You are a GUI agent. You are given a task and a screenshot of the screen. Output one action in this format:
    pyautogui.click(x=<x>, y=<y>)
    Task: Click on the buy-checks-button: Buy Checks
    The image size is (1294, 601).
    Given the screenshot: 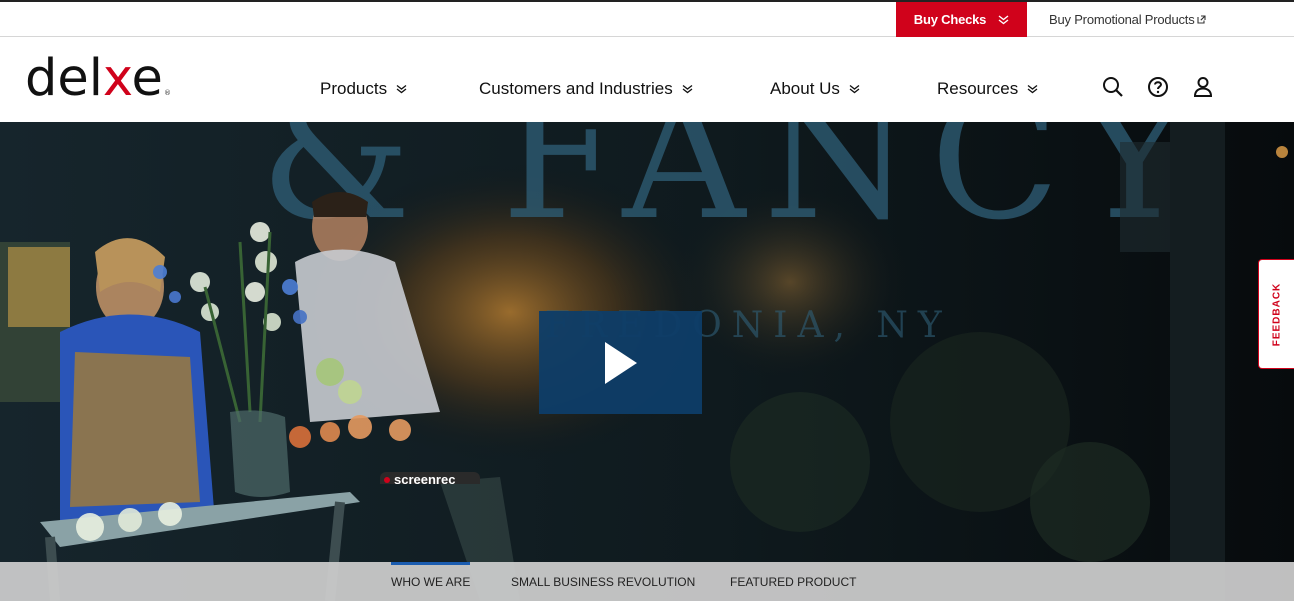 What is the action you would take?
    pyautogui.click(x=961, y=19)
    